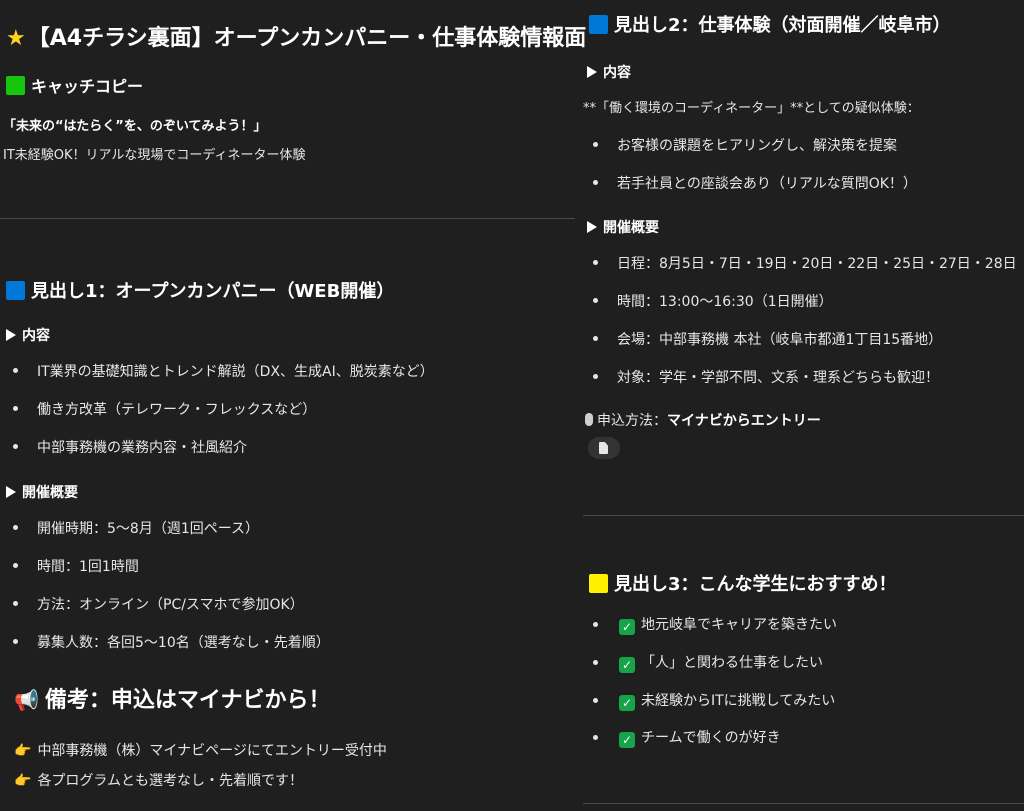 The width and height of the screenshot is (1024, 811). Describe the element at coordinates (739, 625) in the screenshot. I see `recommend-item: 地元岐阜でキャリアを築きたい` at that location.